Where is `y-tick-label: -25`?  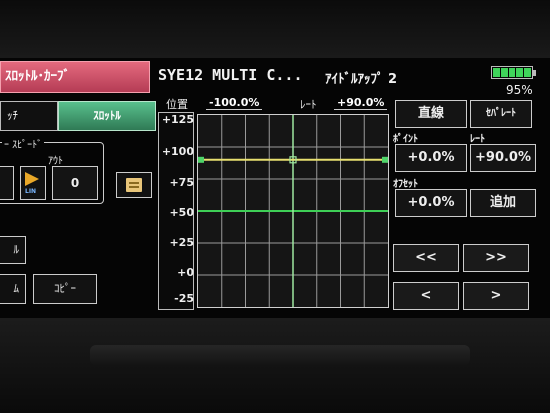
y-tick-label: -25 is located at coordinates (184, 298).